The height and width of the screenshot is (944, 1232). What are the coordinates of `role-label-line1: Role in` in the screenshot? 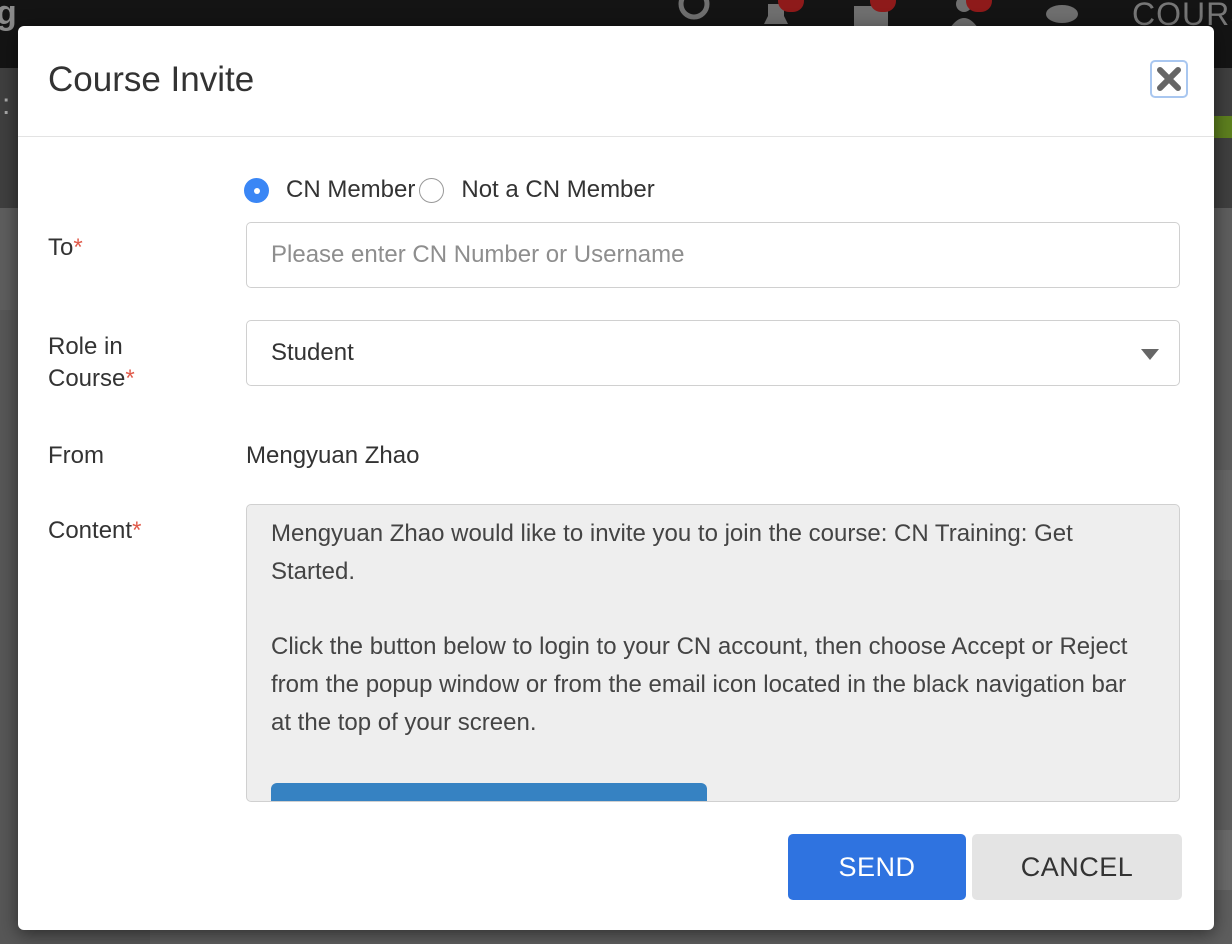 It's located at (85, 346).